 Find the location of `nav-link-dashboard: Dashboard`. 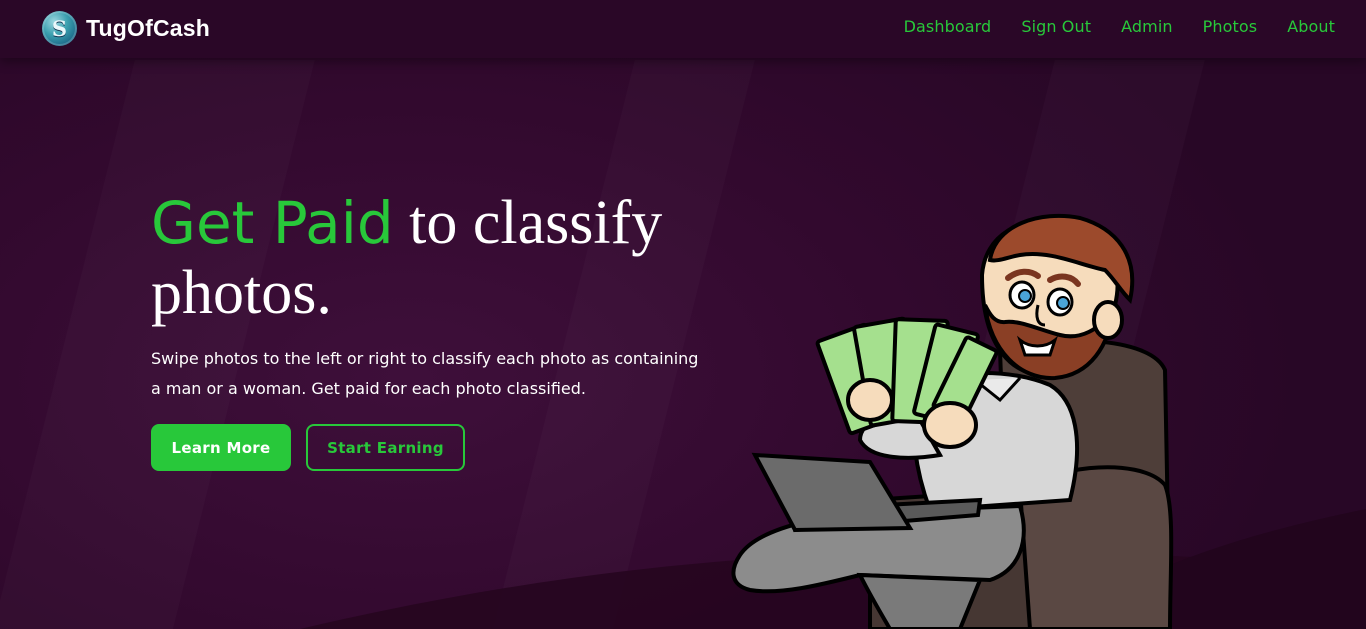

nav-link-dashboard: Dashboard is located at coordinates (948, 26).